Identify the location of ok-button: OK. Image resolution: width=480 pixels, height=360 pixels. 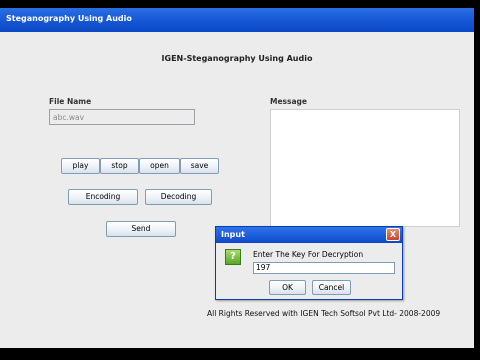
(287, 287).